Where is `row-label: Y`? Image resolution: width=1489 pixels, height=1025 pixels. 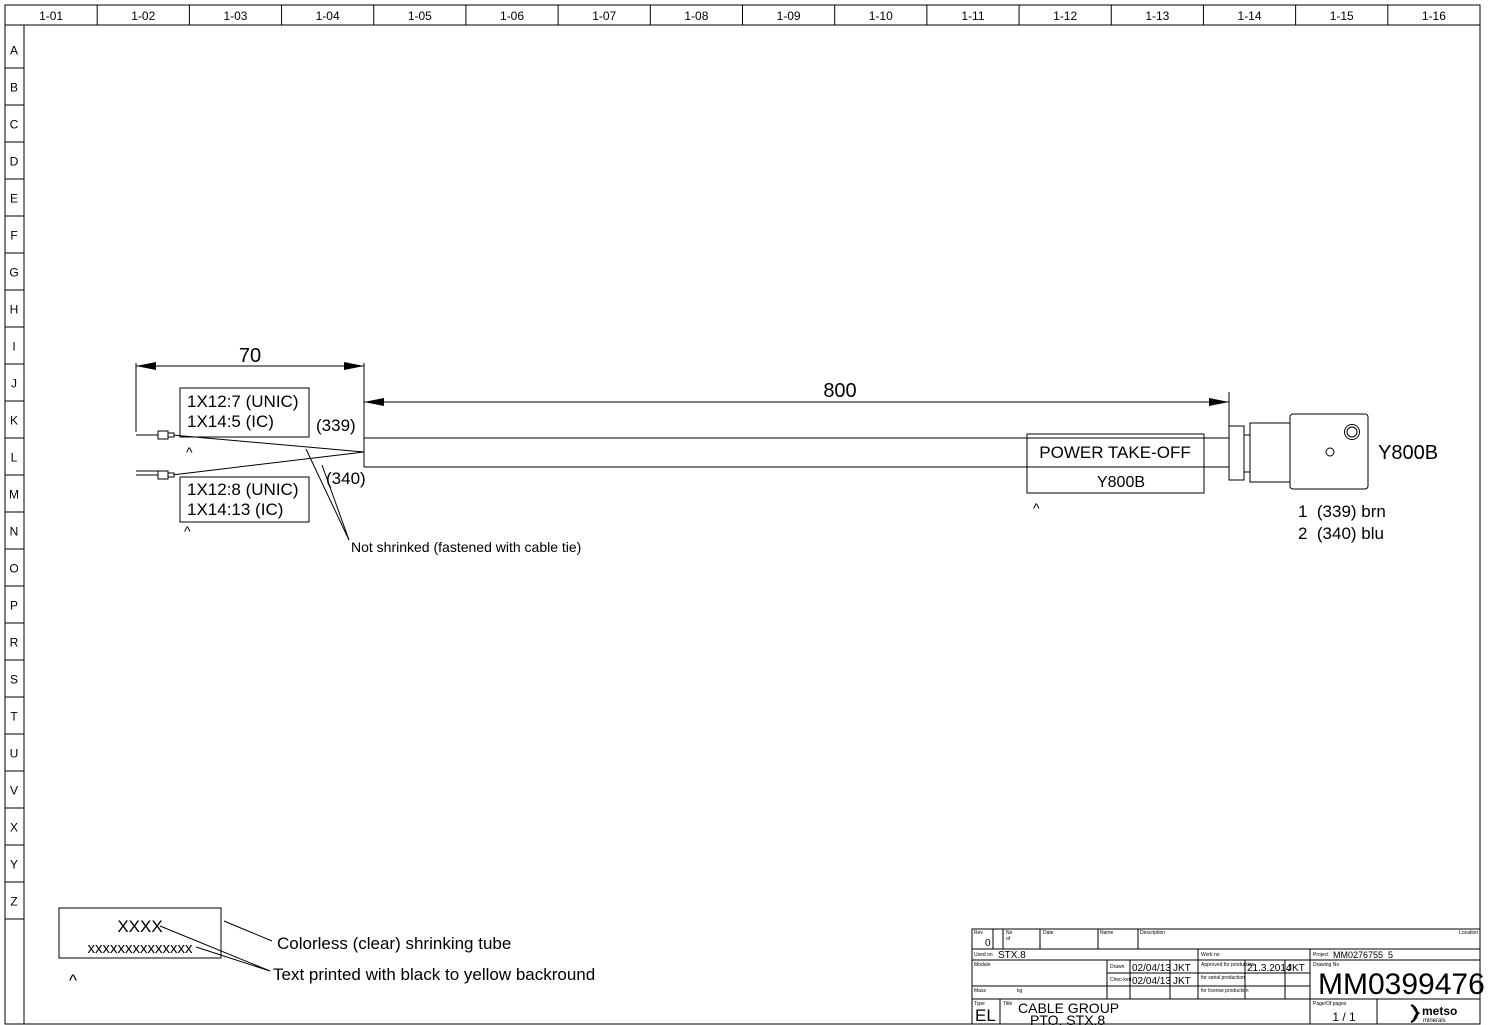
row-label: Y is located at coordinates (14, 865).